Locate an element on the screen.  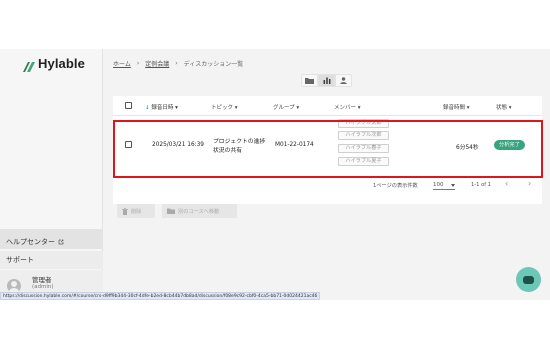
chat-help-button is located at coordinates (528, 279).